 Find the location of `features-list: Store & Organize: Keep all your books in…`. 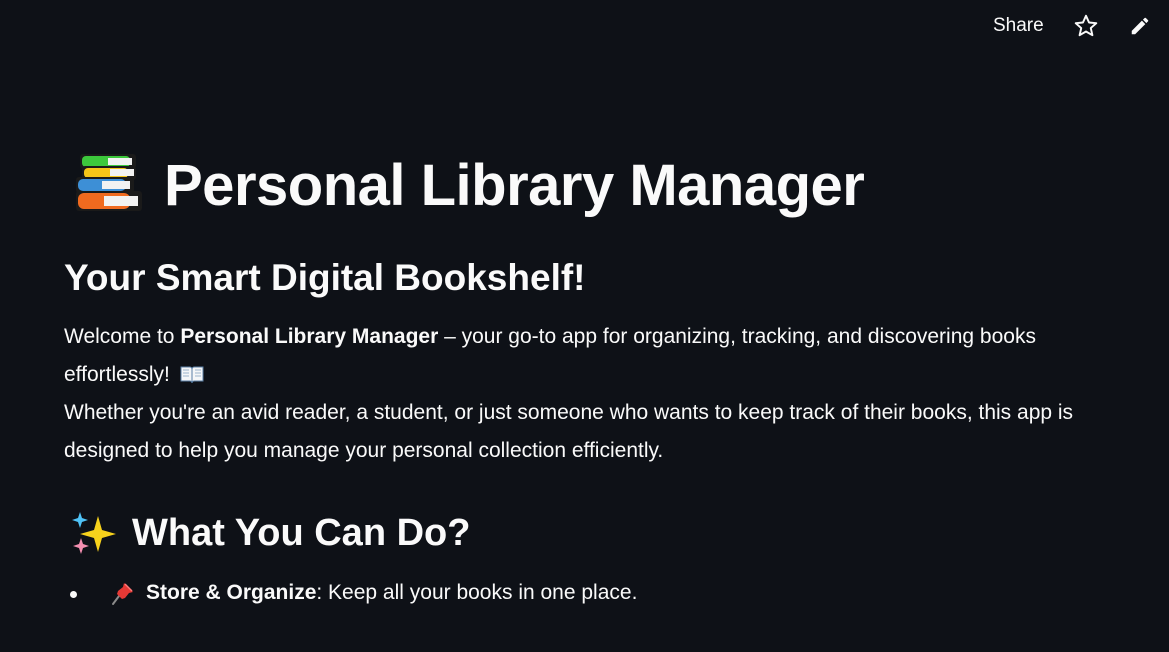

features-list: Store & Organize: Keep all your books in… is located at coordinates (584, 593).